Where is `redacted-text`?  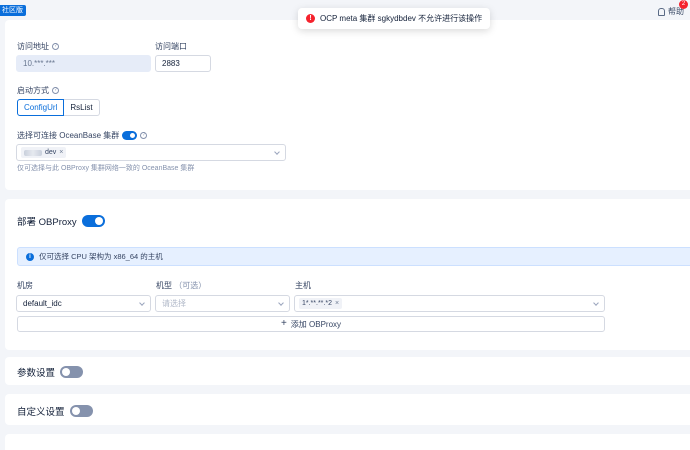
redacted-text is located at coordinates (33, 152).